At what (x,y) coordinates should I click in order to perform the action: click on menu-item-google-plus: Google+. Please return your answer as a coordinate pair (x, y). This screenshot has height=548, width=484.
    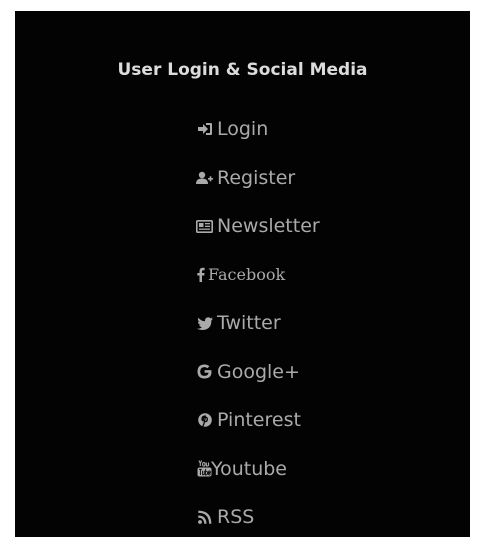
    Looking at the image, I should click on (258, 372).